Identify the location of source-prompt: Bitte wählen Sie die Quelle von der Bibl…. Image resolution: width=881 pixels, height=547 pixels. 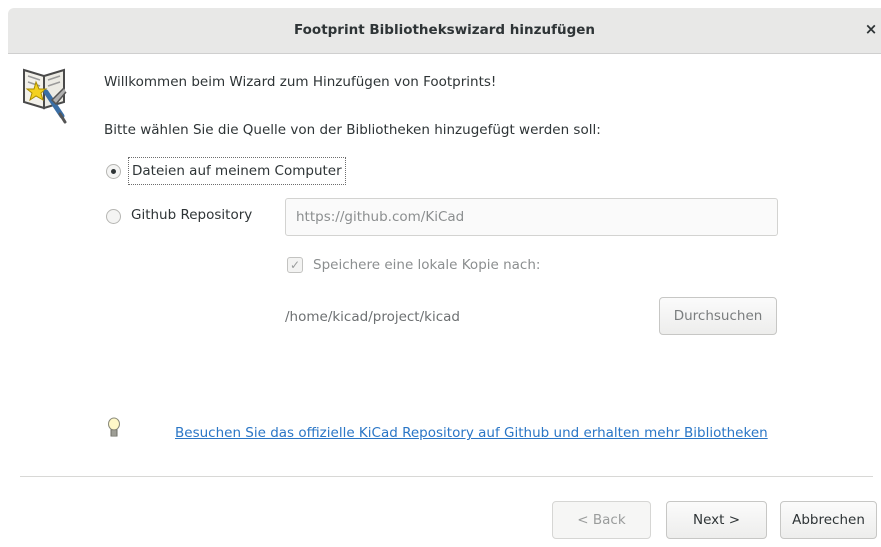
(352, 130).